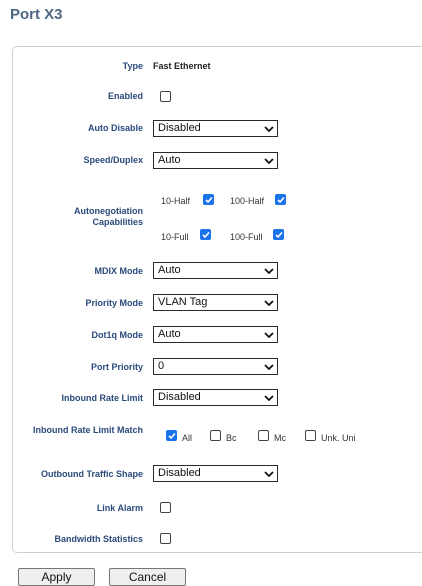  What do you see at coordinates (161, 366) in the screenshot?
I see `port-priority-value: 0` at bounding box center [161, 366].